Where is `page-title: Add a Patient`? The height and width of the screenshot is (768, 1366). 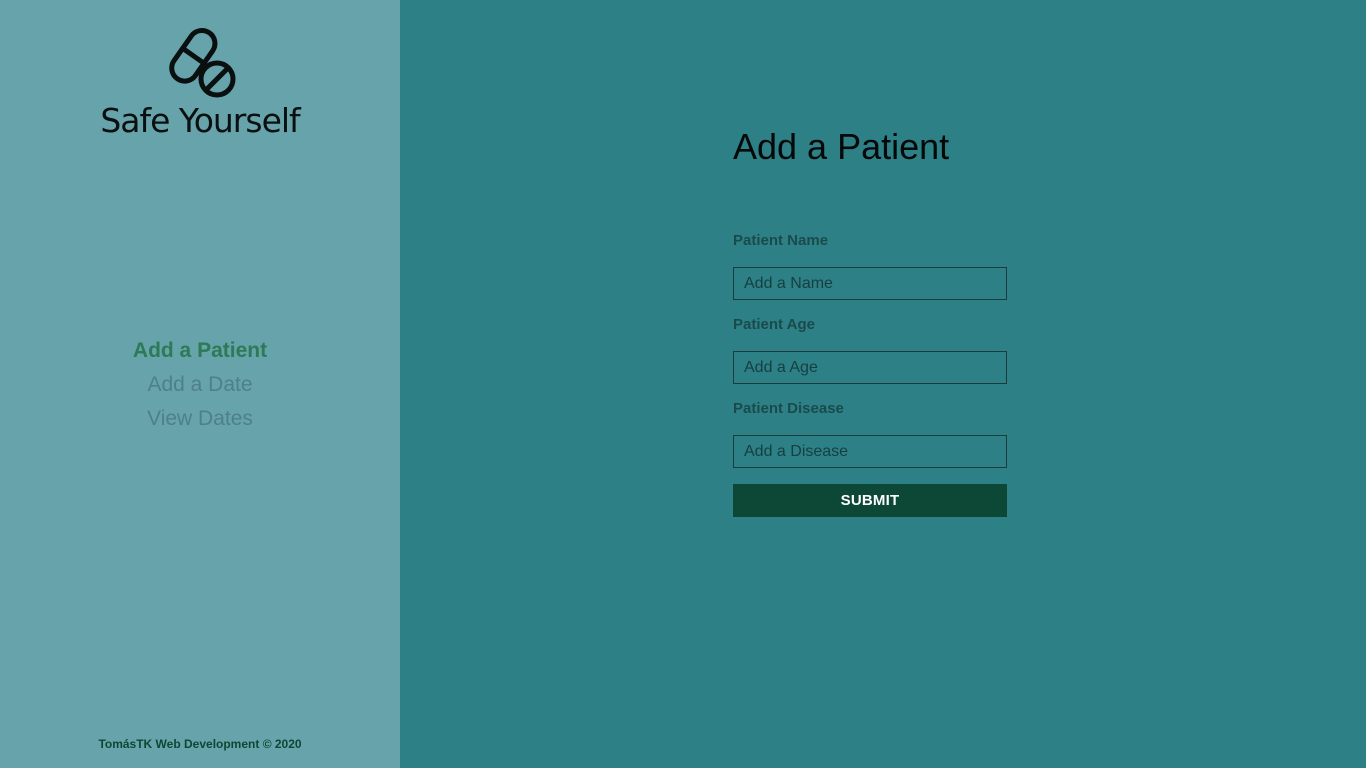
page-title: Add a Patient is located at coordinates (841, 146).